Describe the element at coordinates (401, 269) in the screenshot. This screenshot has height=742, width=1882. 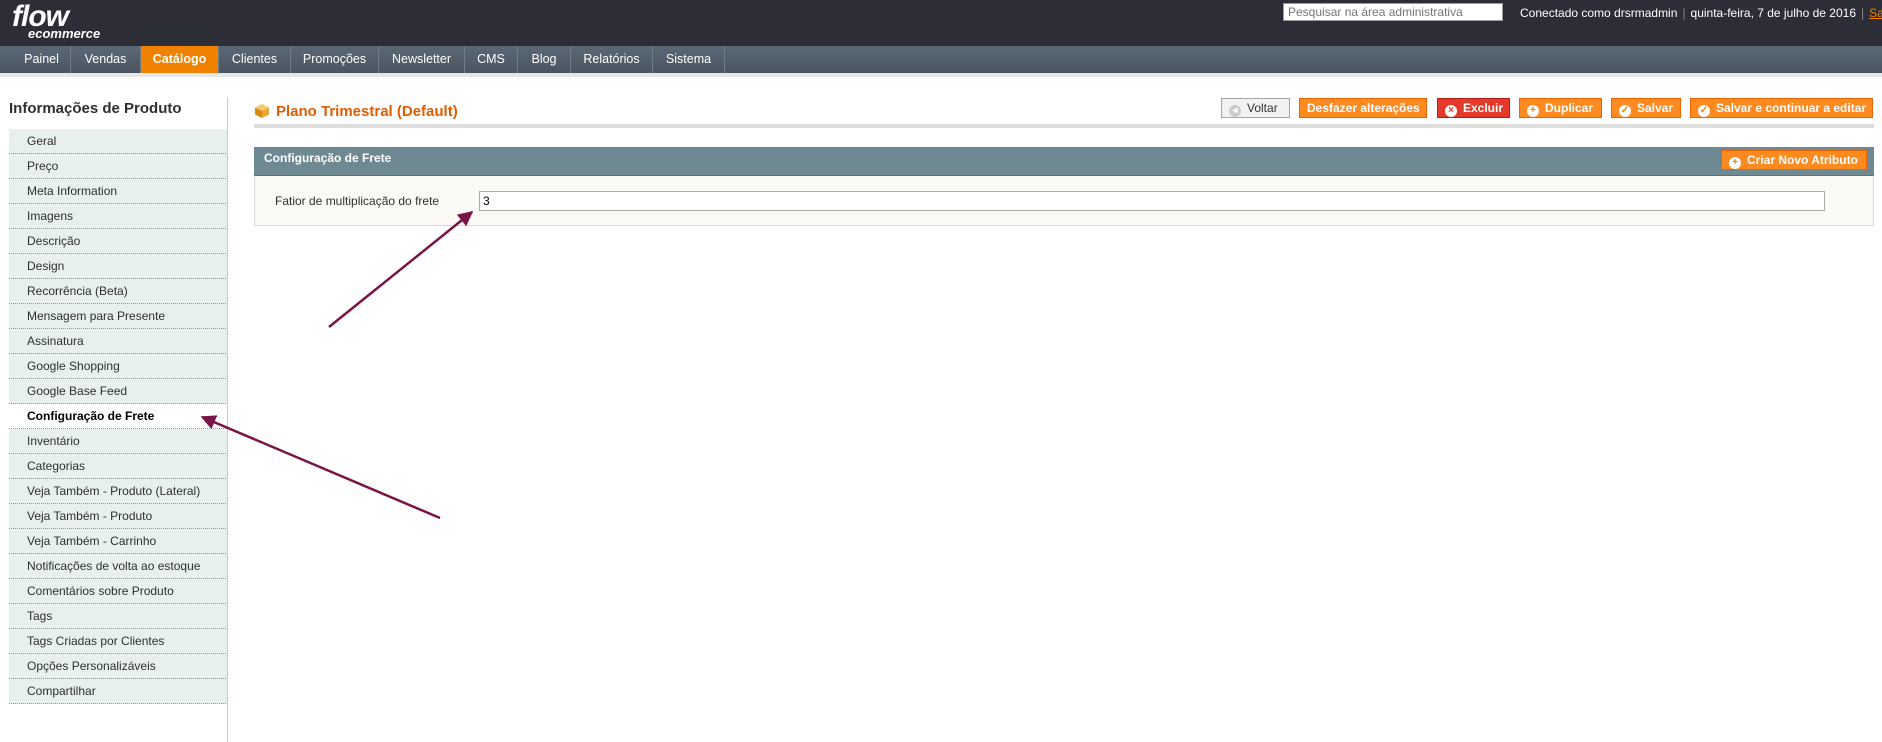
I see `annotation-arrow-to-field` at that location.